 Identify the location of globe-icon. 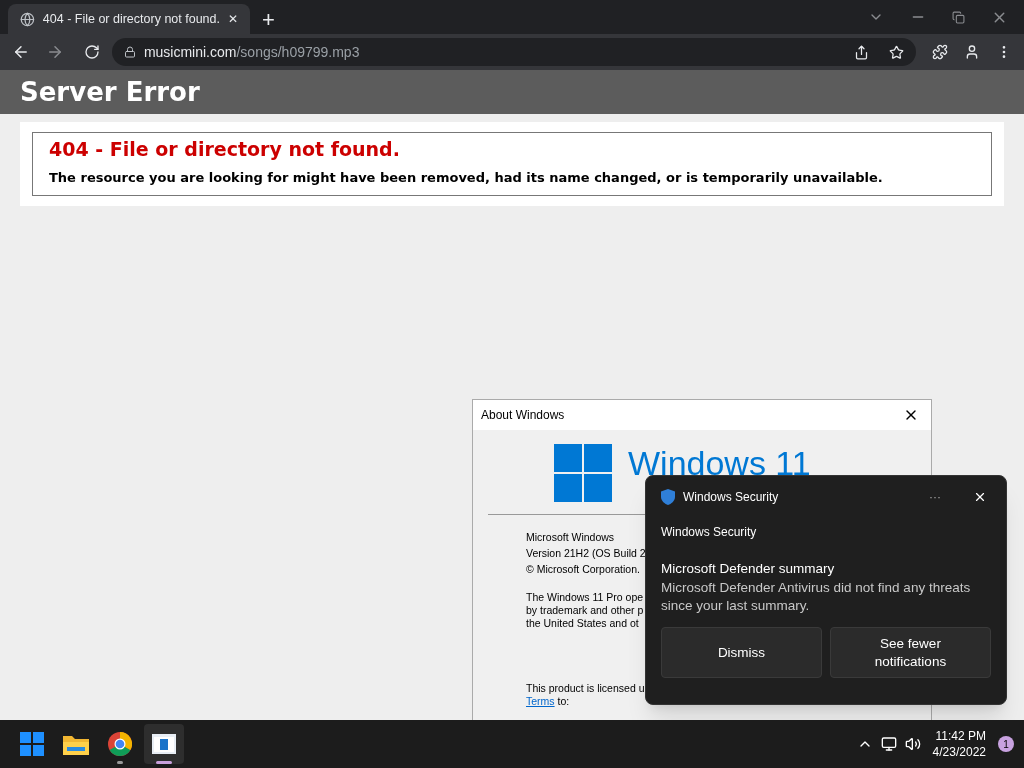
(27, 19).